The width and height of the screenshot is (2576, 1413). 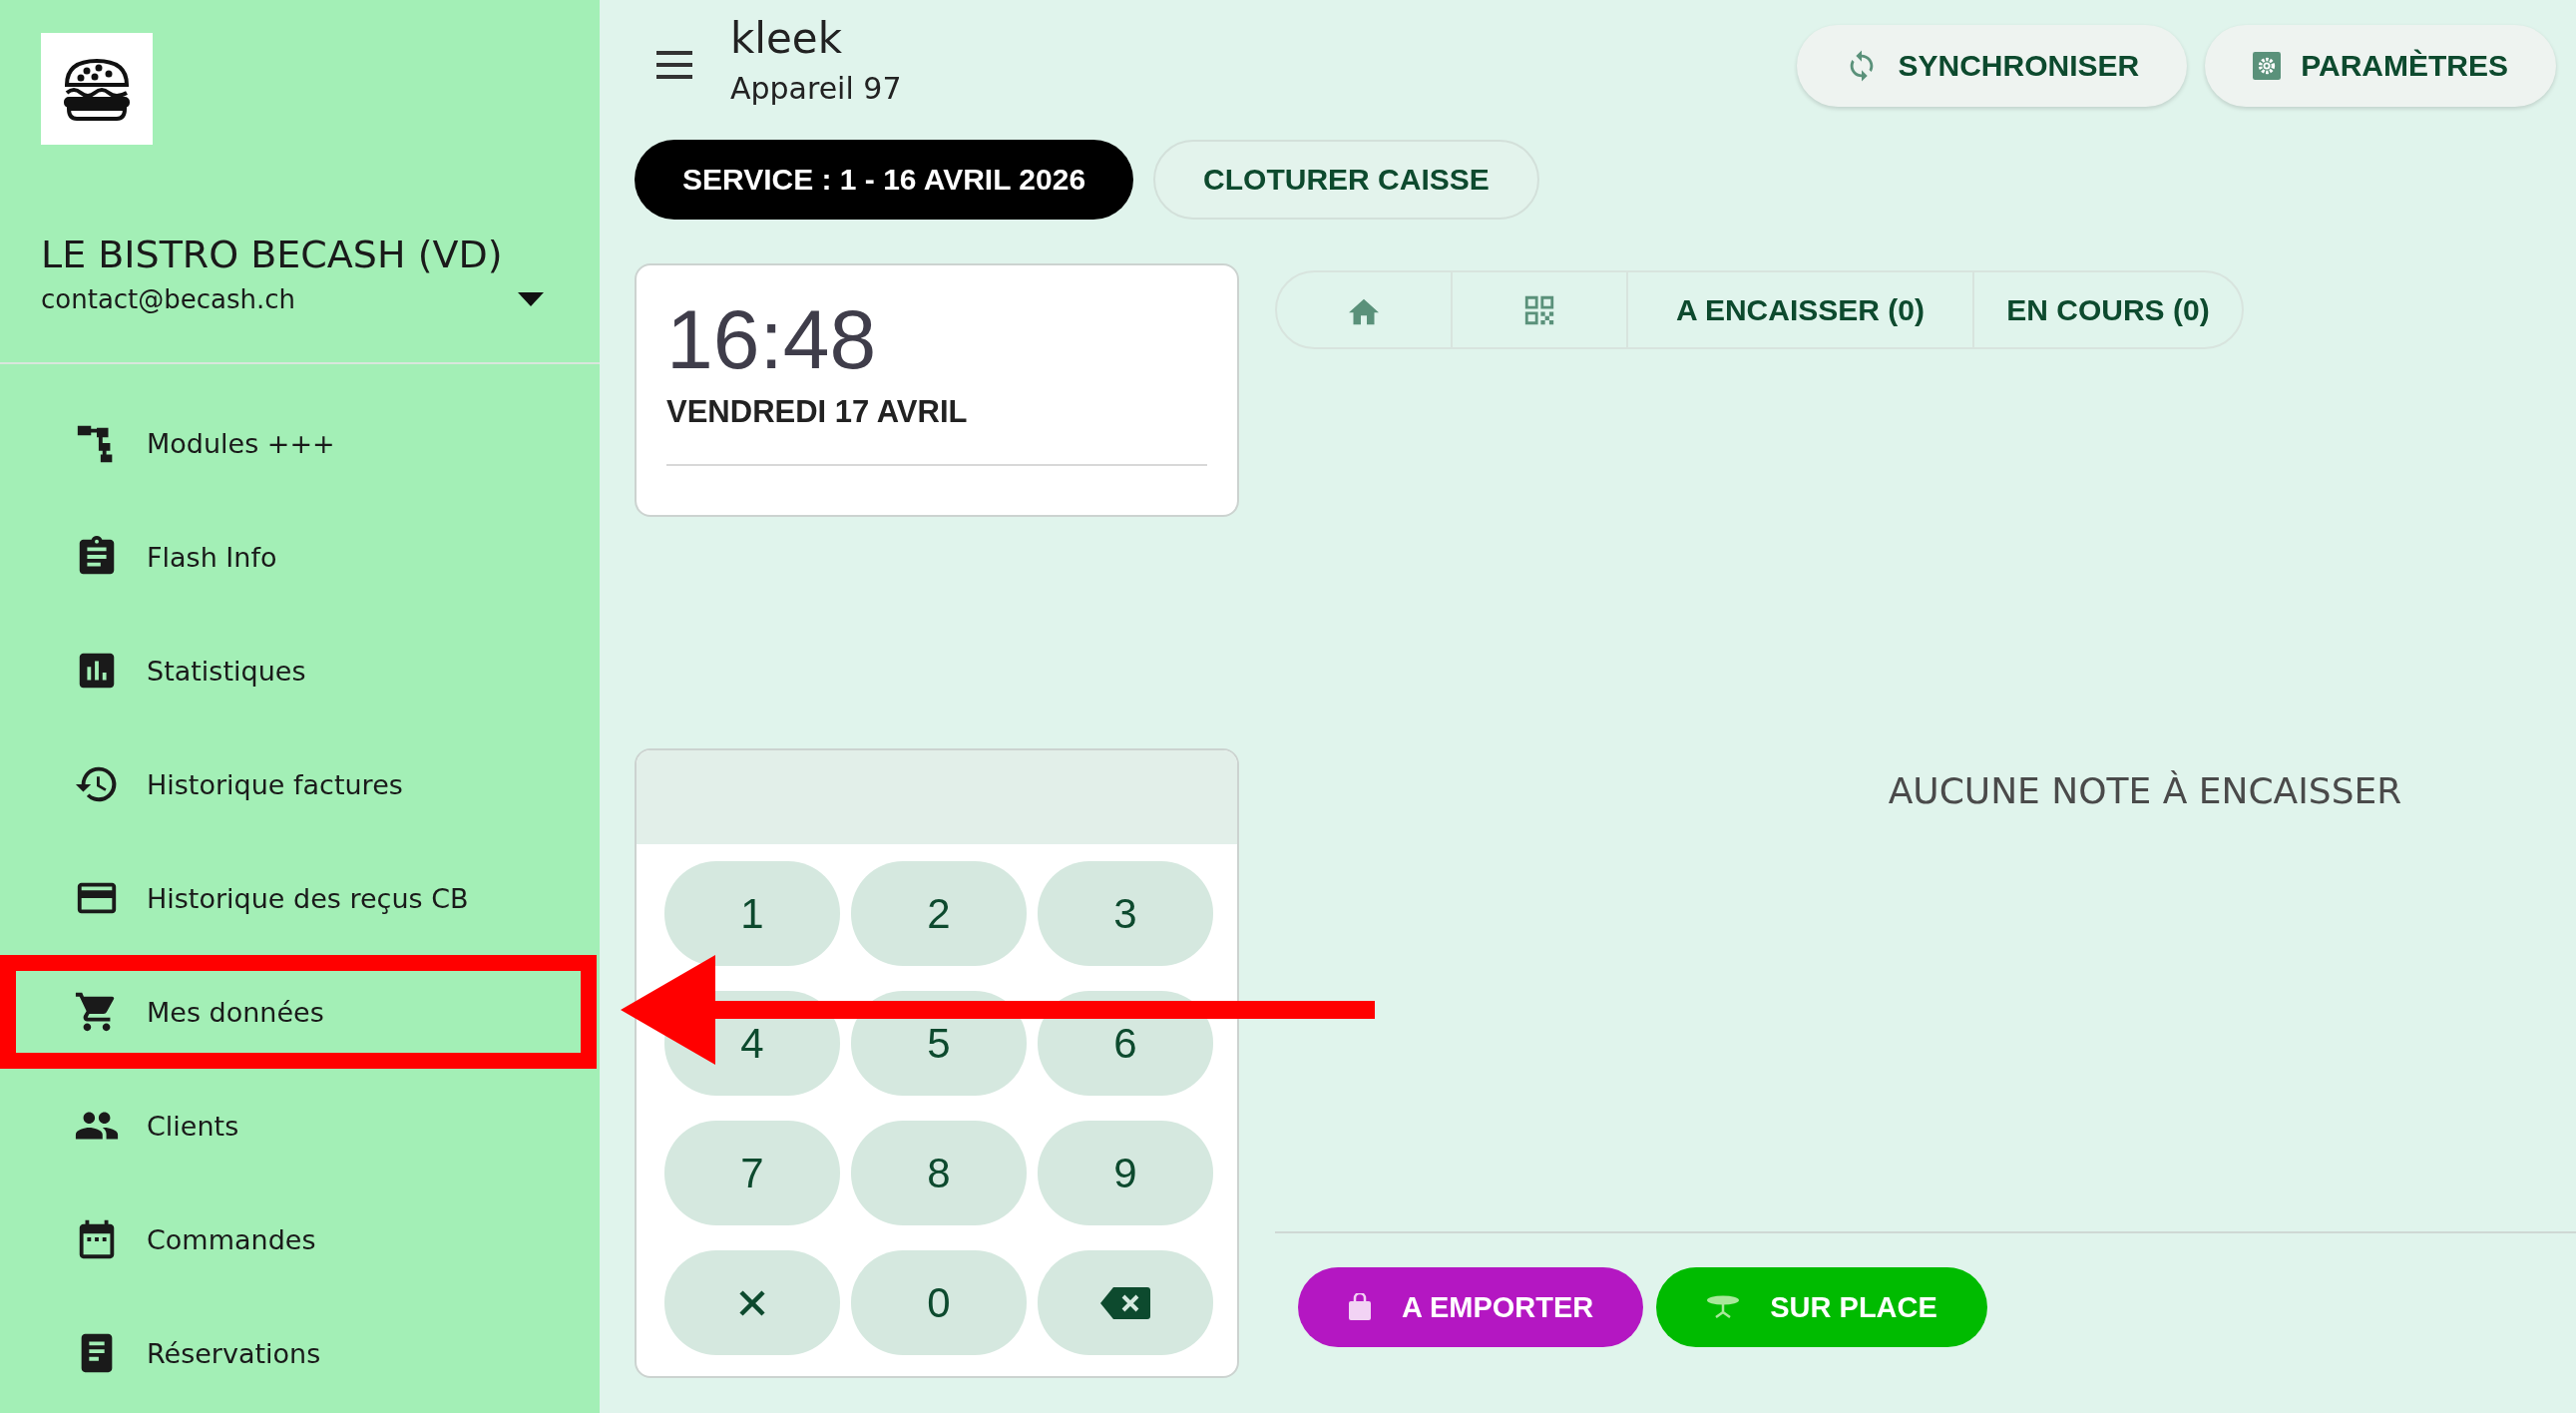 I want to click on backspace-icon, so click(x=1125, y=1302).